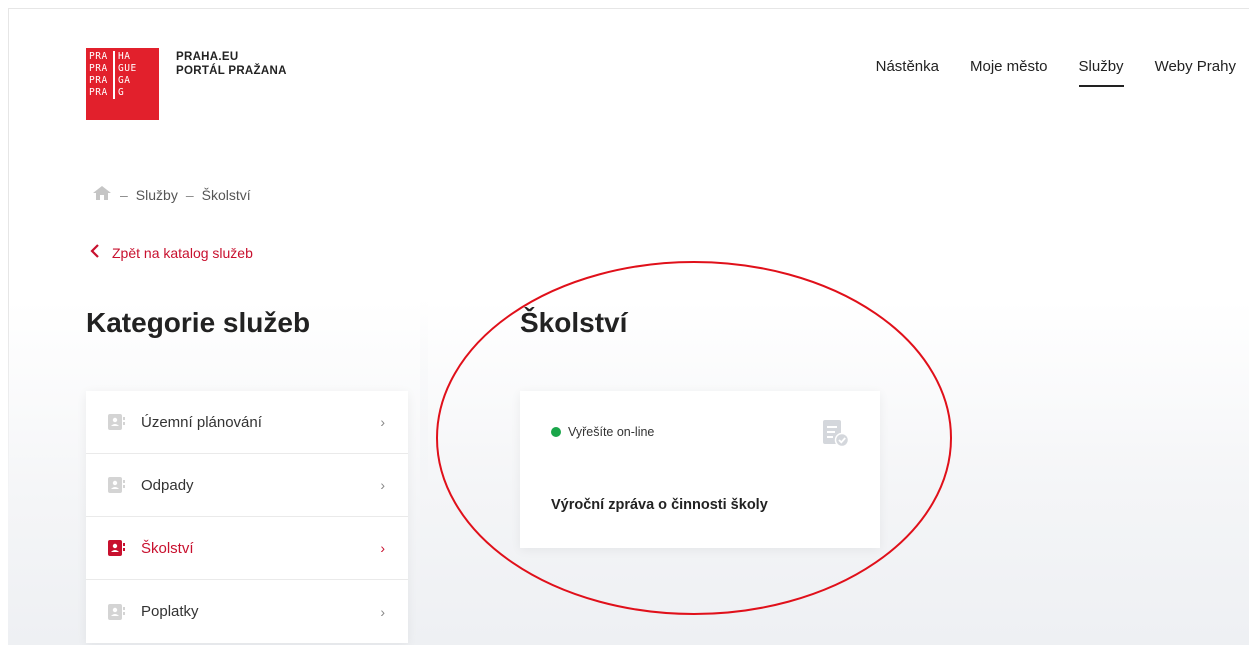 The height and width of the screenshot is (645, 1249). I want to click on logo-row: PRA GA, so click(113, 81).